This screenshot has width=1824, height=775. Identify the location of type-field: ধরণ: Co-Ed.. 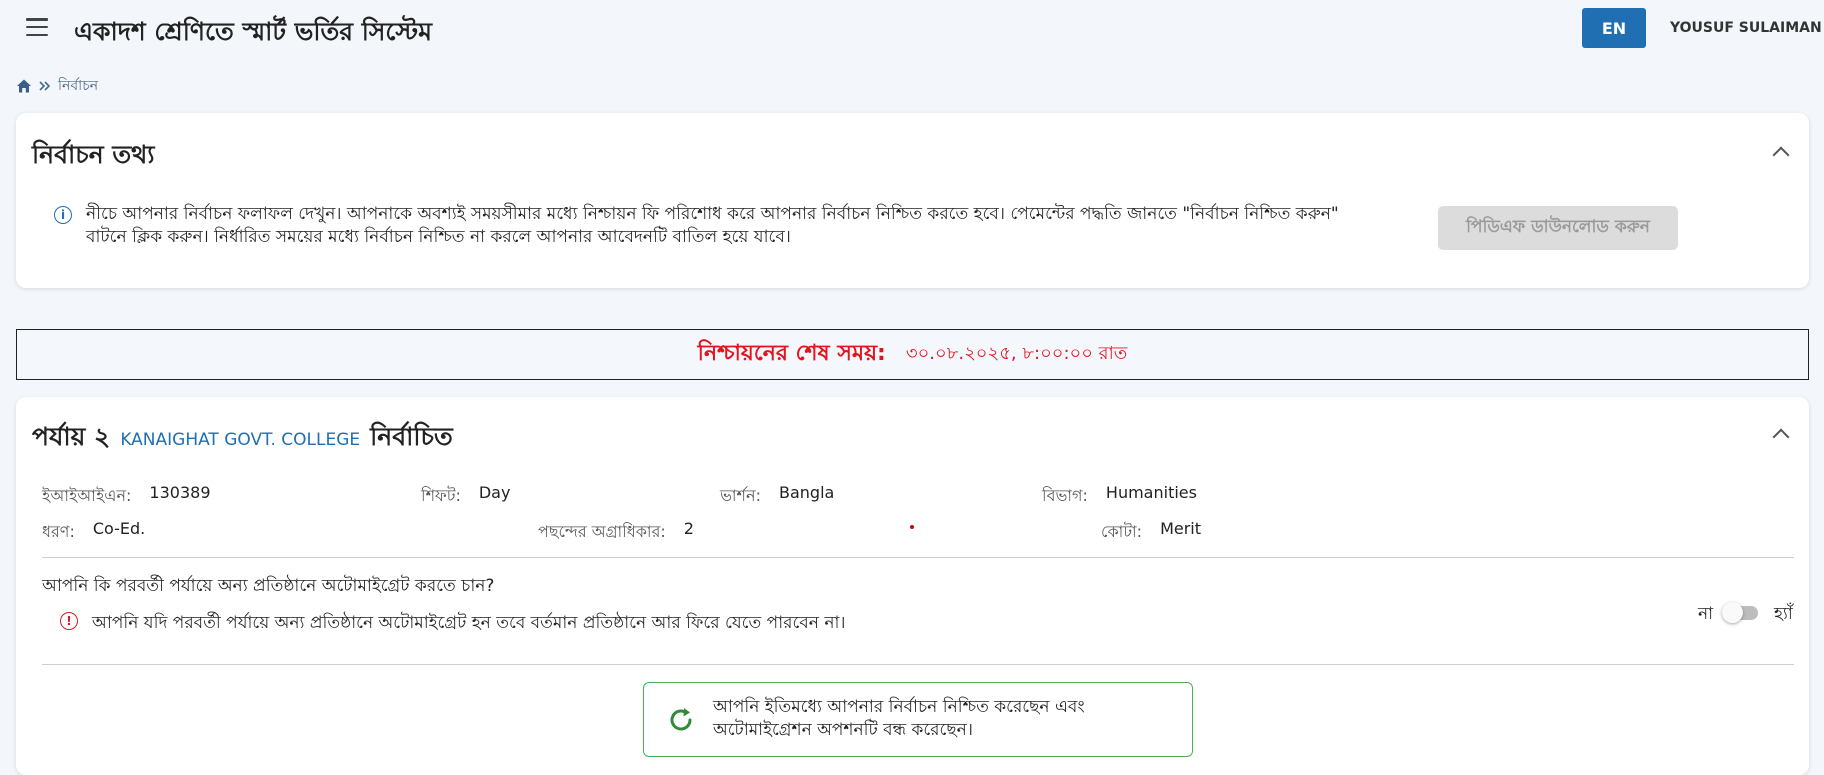
(93, 532).